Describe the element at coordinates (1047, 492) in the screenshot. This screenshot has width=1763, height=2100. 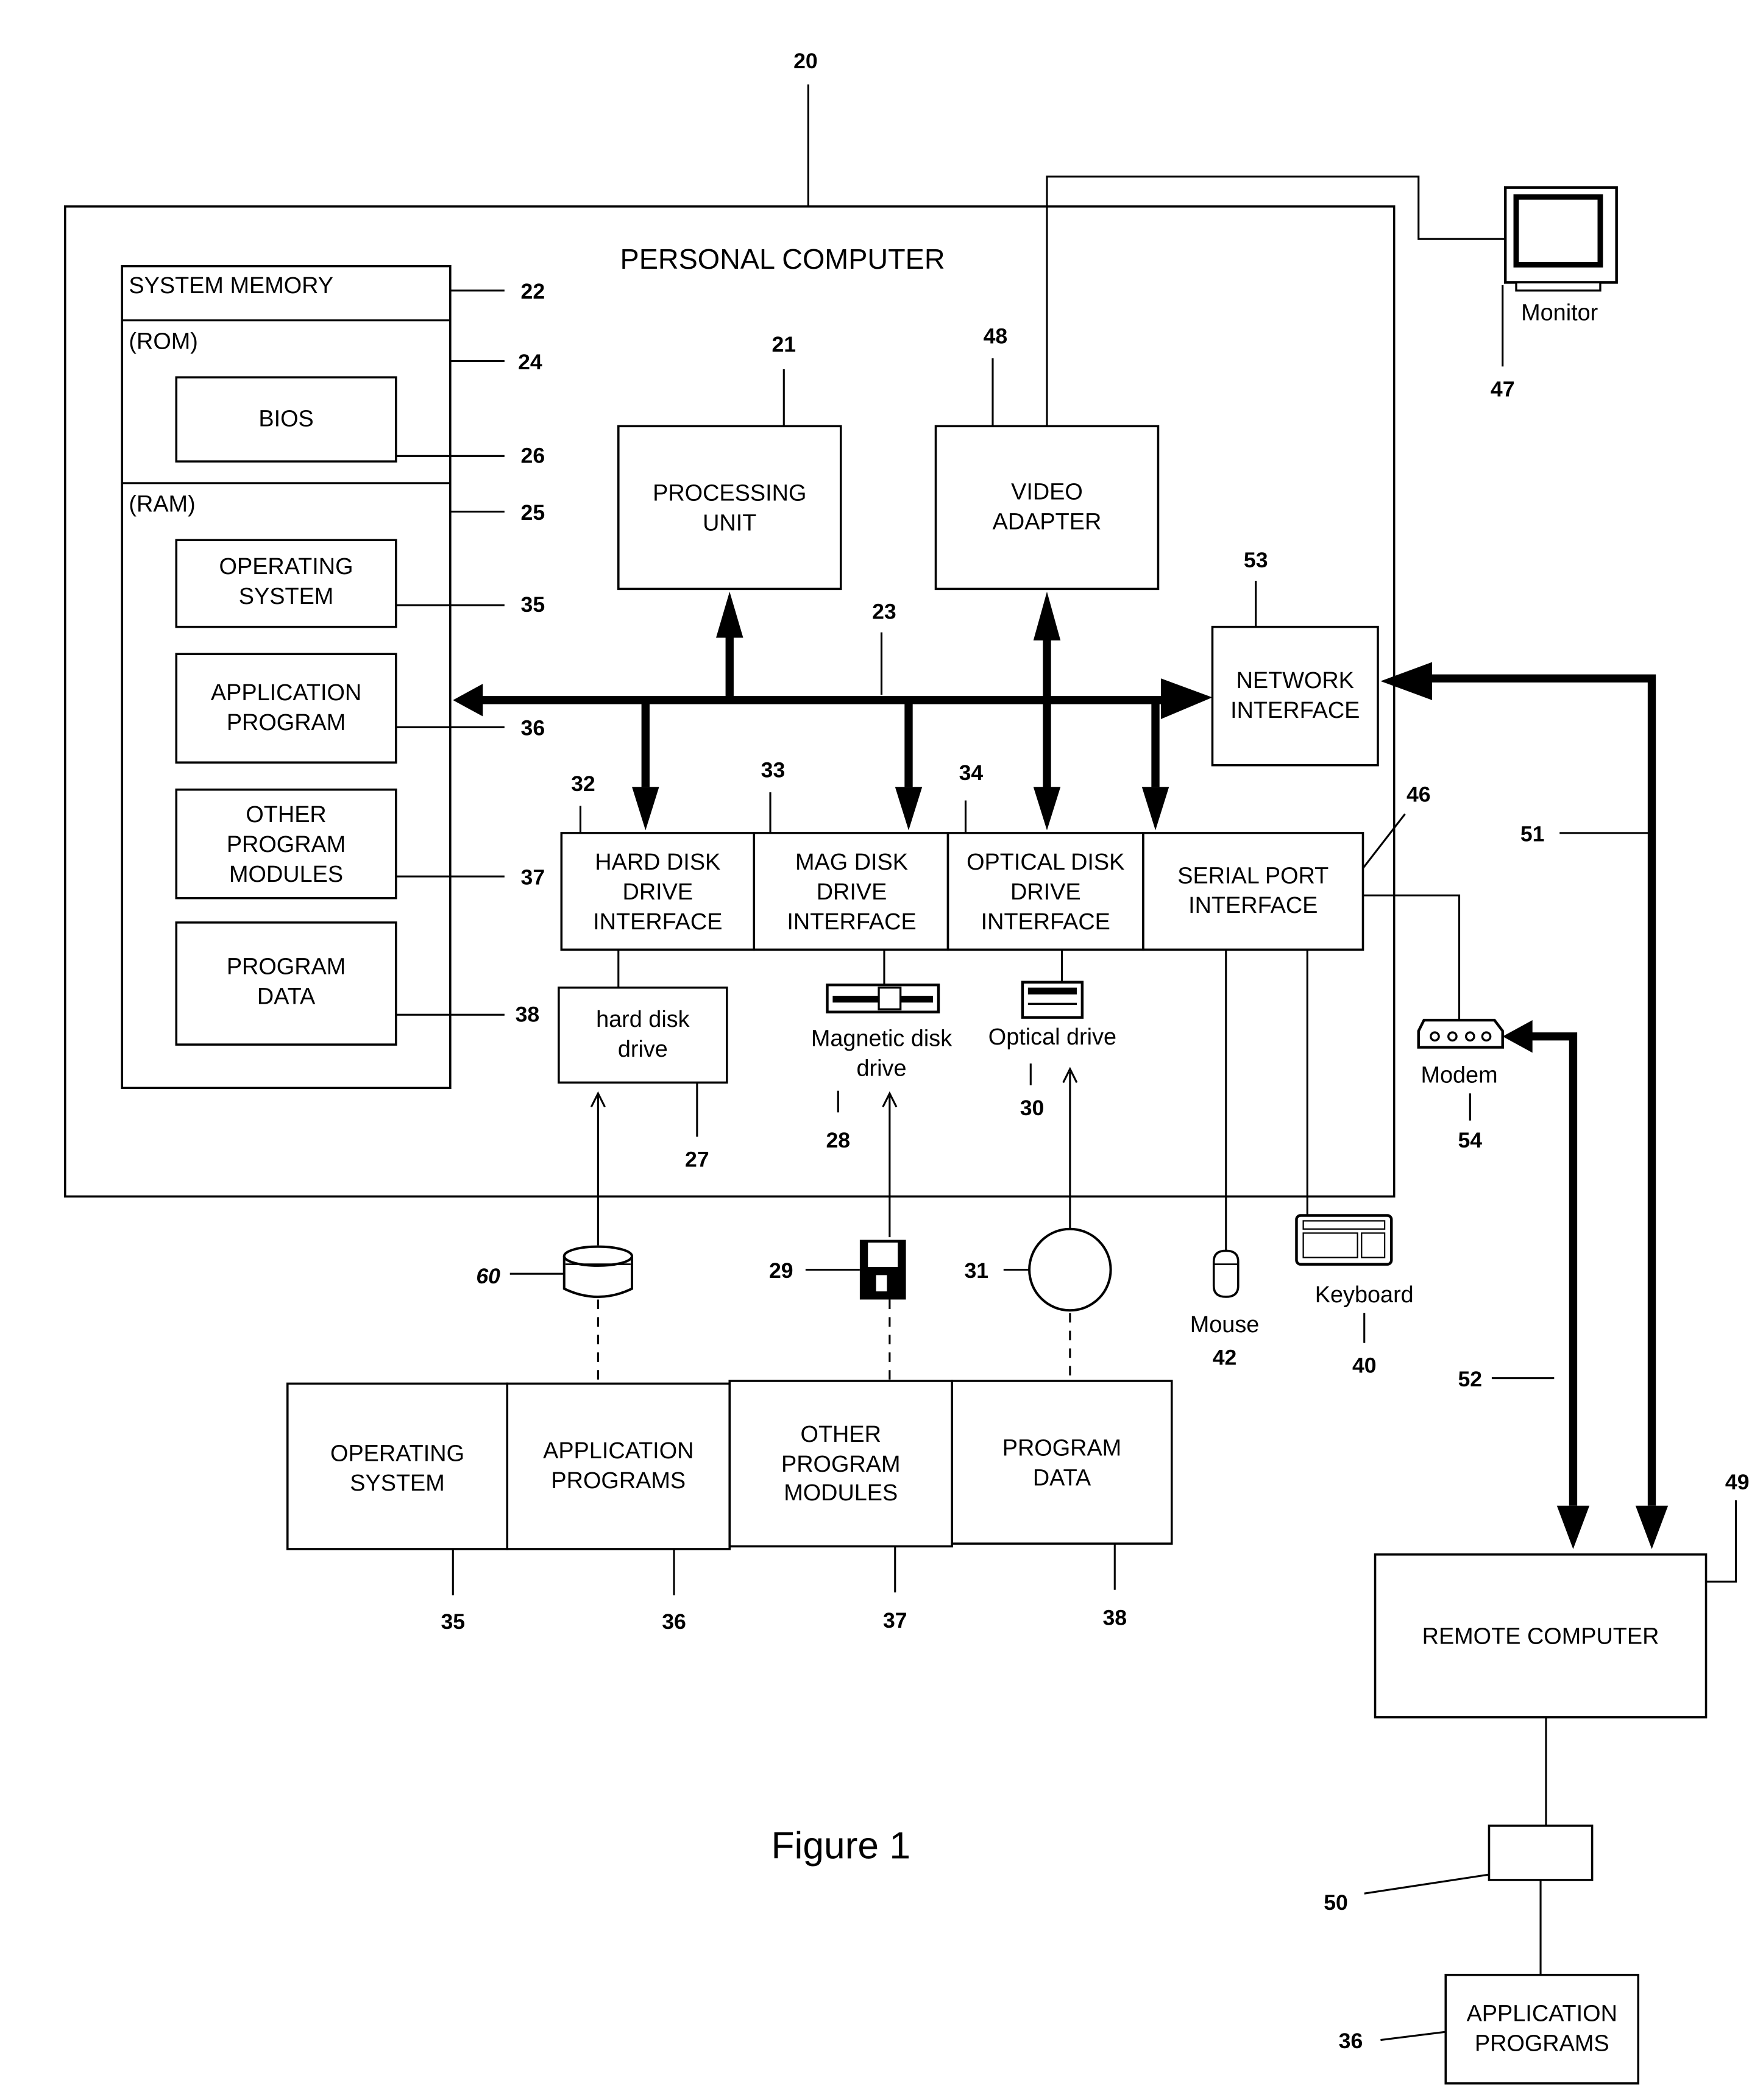
I see `video-adapter-line1: VIDEO` at that location.